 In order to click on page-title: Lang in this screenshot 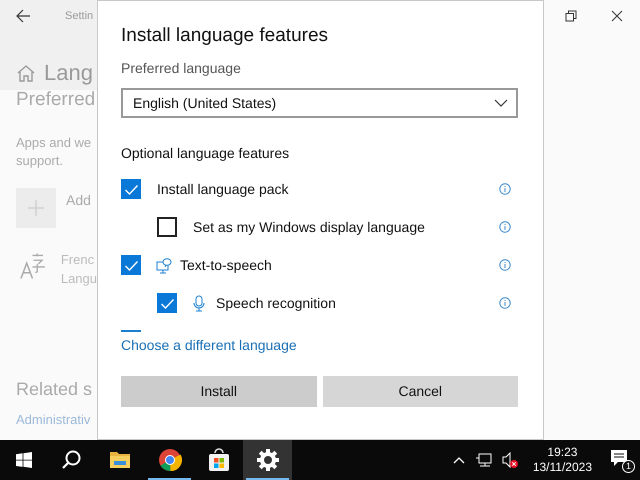, I will do `click(68, 72)`.